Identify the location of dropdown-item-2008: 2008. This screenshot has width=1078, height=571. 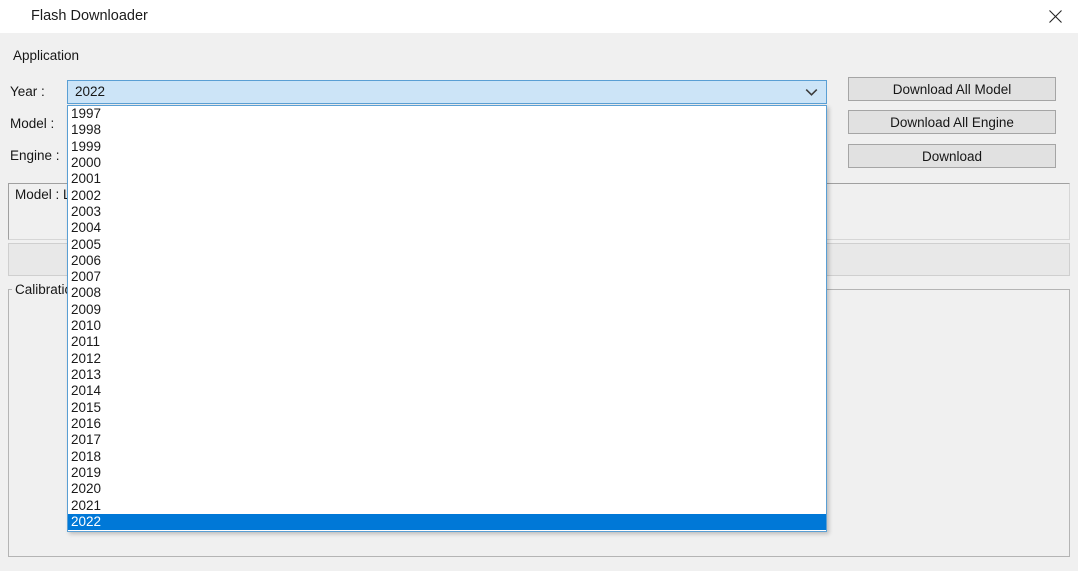
(447, 293).